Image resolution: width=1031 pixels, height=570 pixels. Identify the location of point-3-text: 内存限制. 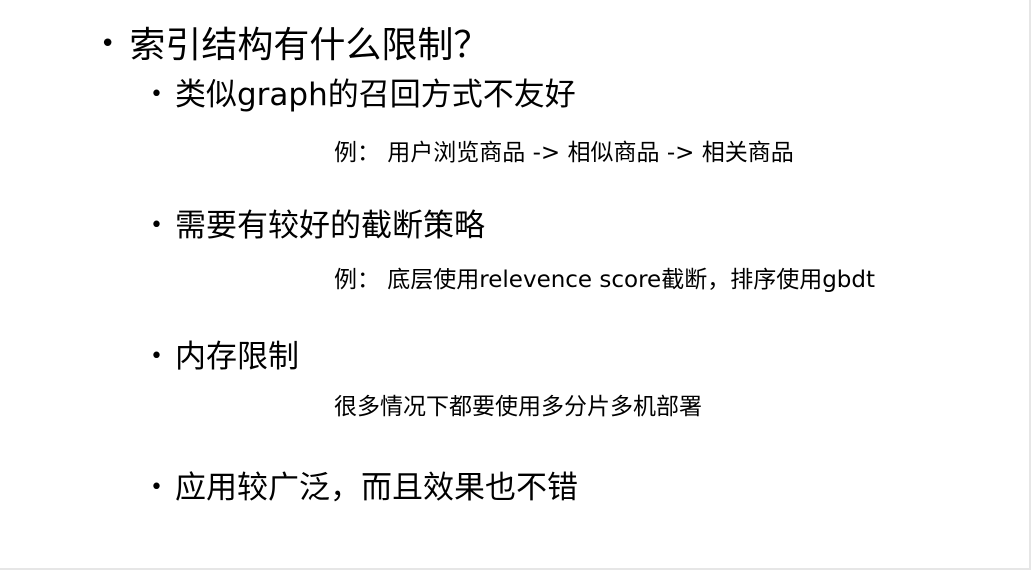
(236, 357).